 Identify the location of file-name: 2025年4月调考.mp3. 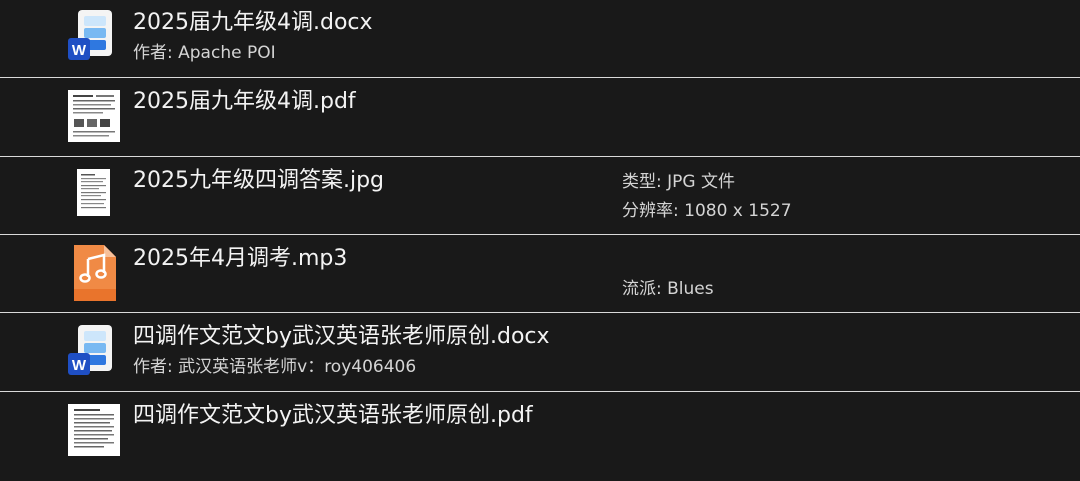
(240, 258).